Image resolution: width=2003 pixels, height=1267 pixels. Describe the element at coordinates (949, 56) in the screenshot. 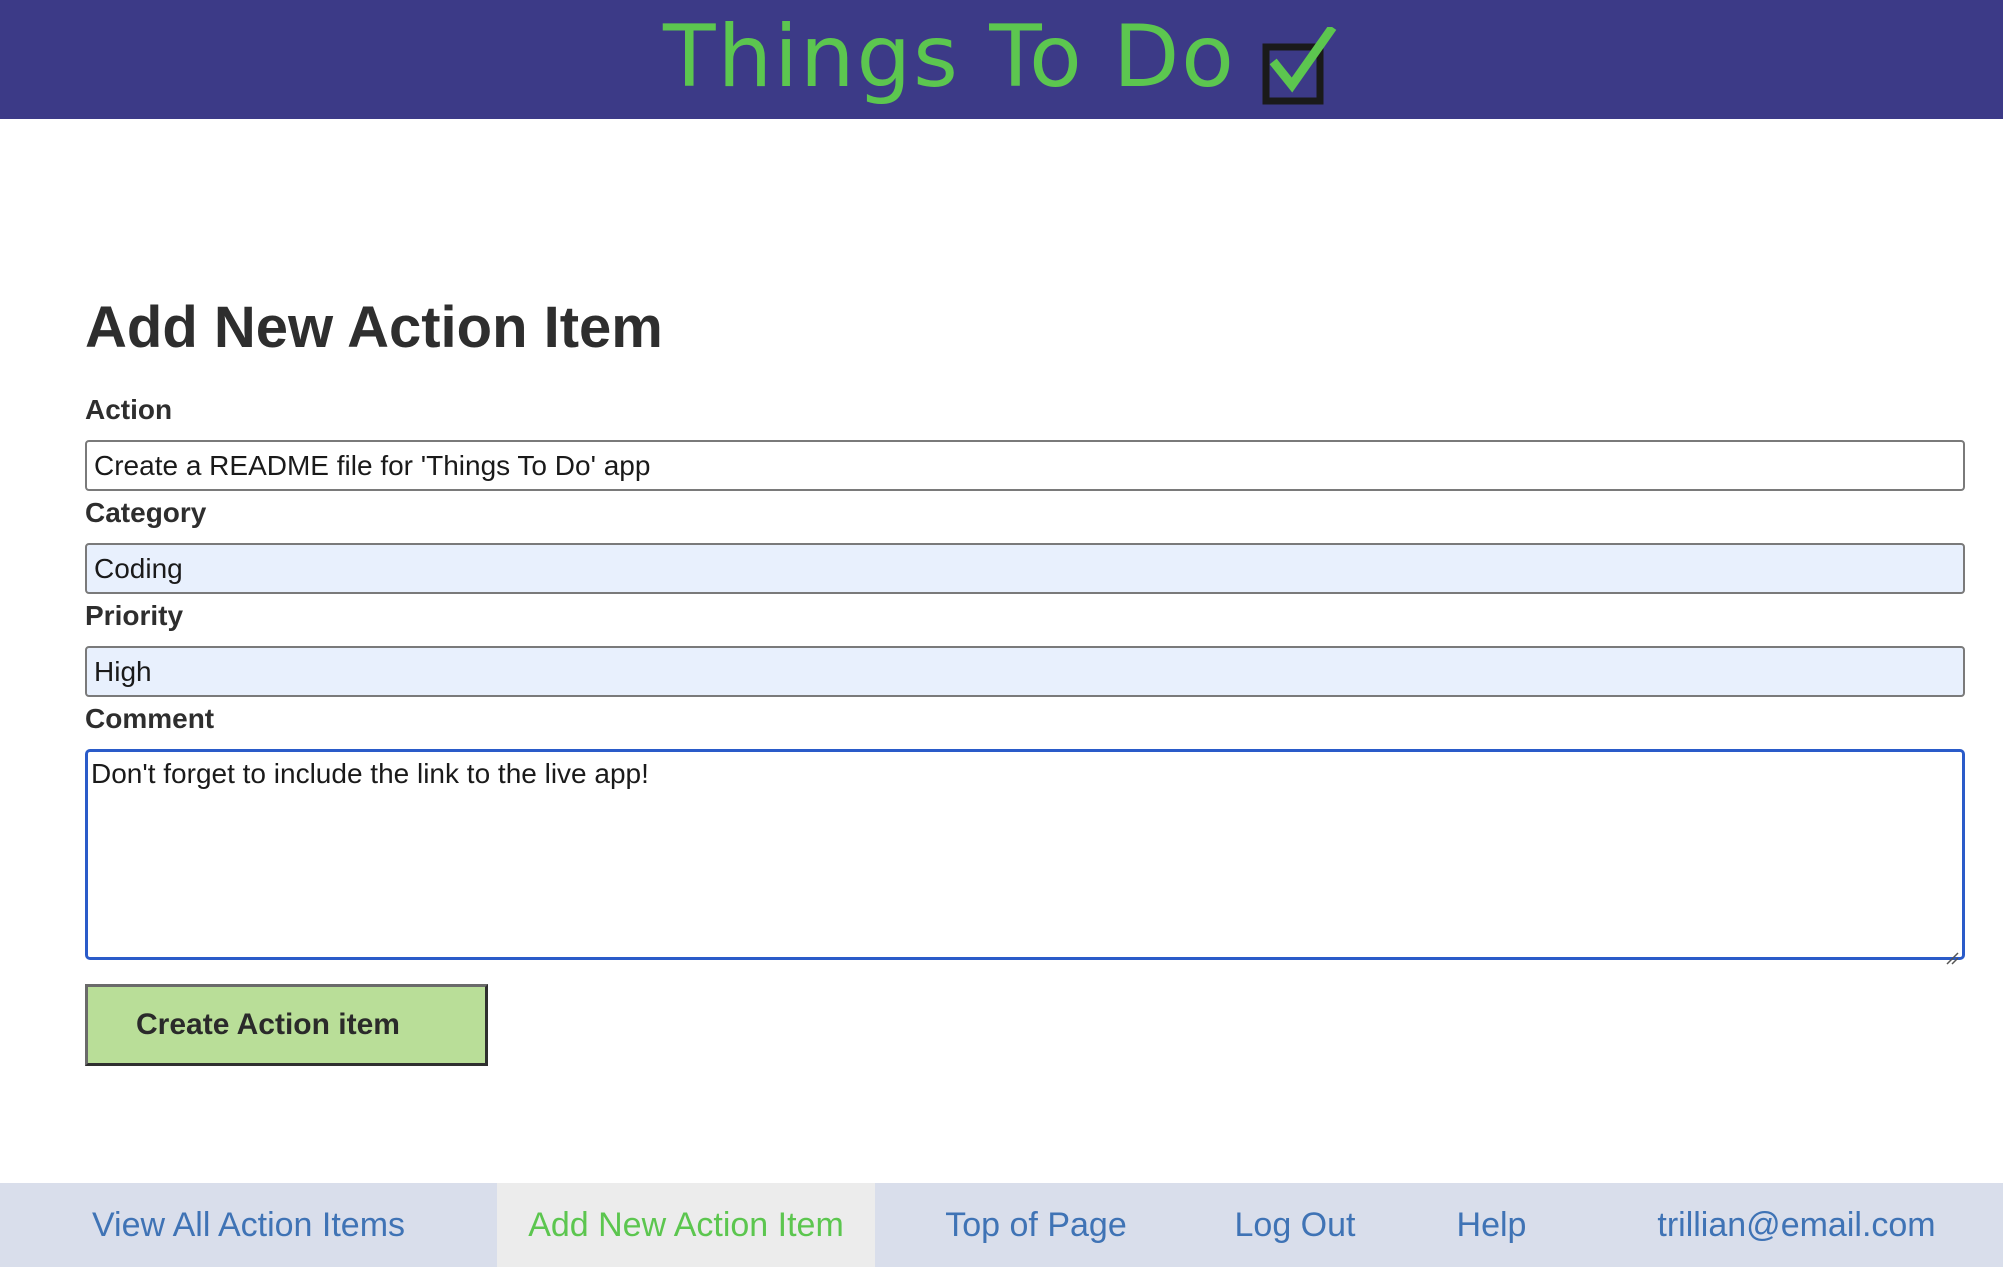

I see `app-title: Things To Do` at that location.